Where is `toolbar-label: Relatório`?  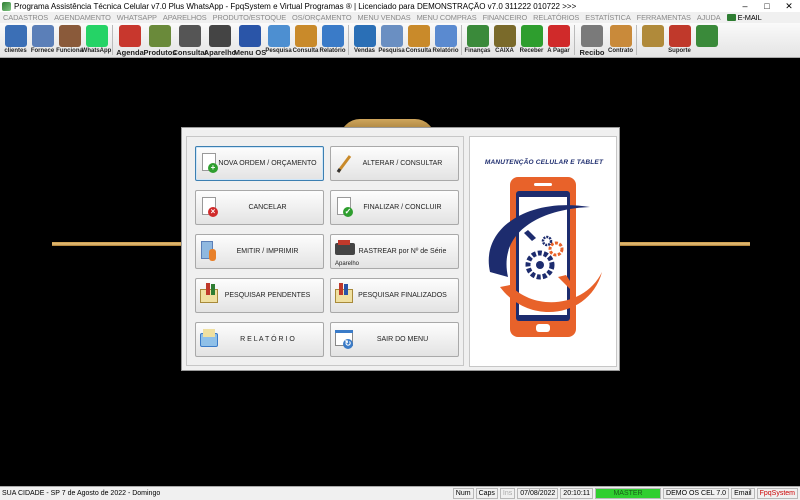 toolbar-label: Relatório is located at coordinates (445, 51).